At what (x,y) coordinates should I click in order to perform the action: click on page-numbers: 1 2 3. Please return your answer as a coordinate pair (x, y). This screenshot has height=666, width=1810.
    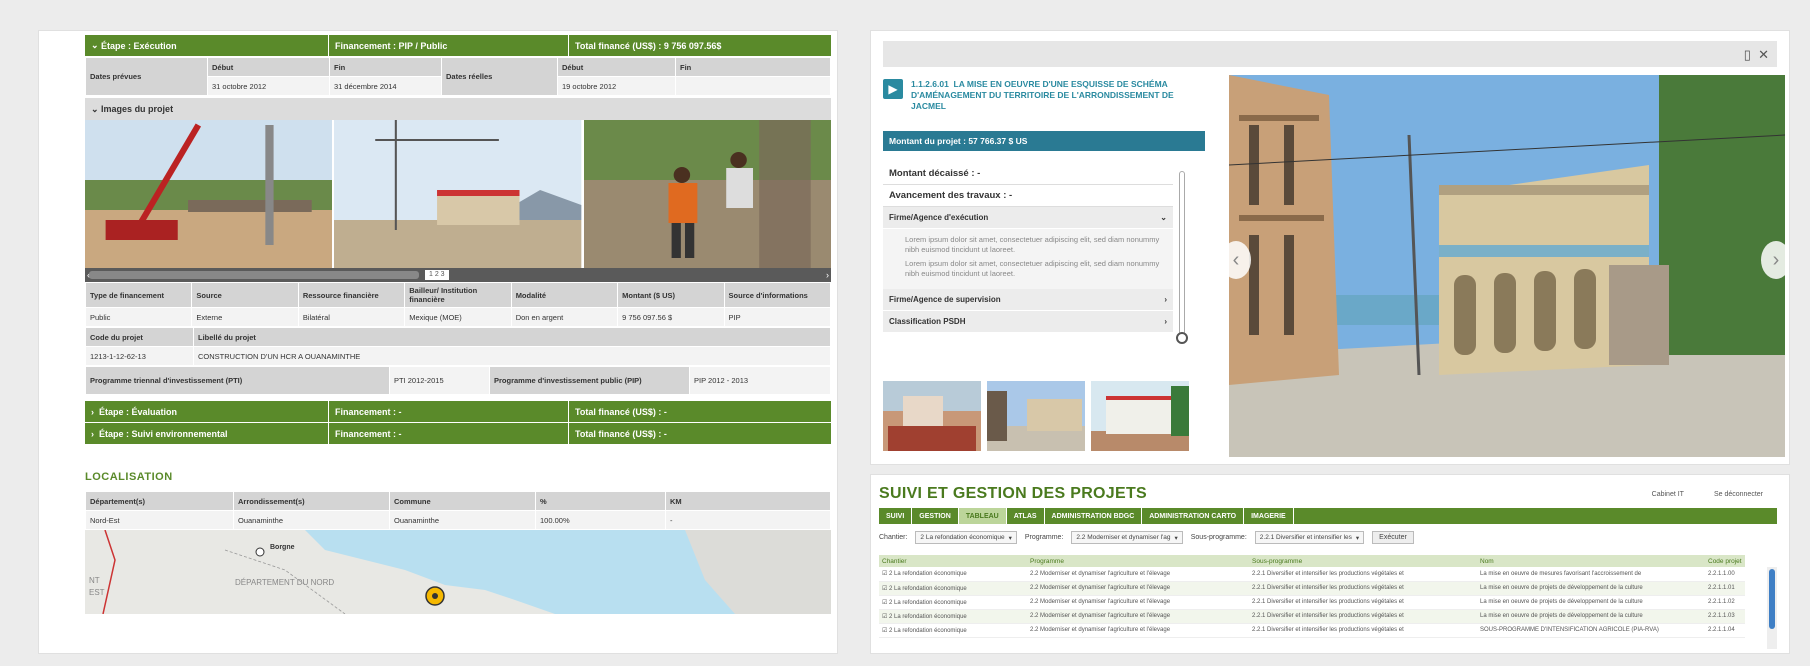
    Looking at the image, I should click on (437, 275).